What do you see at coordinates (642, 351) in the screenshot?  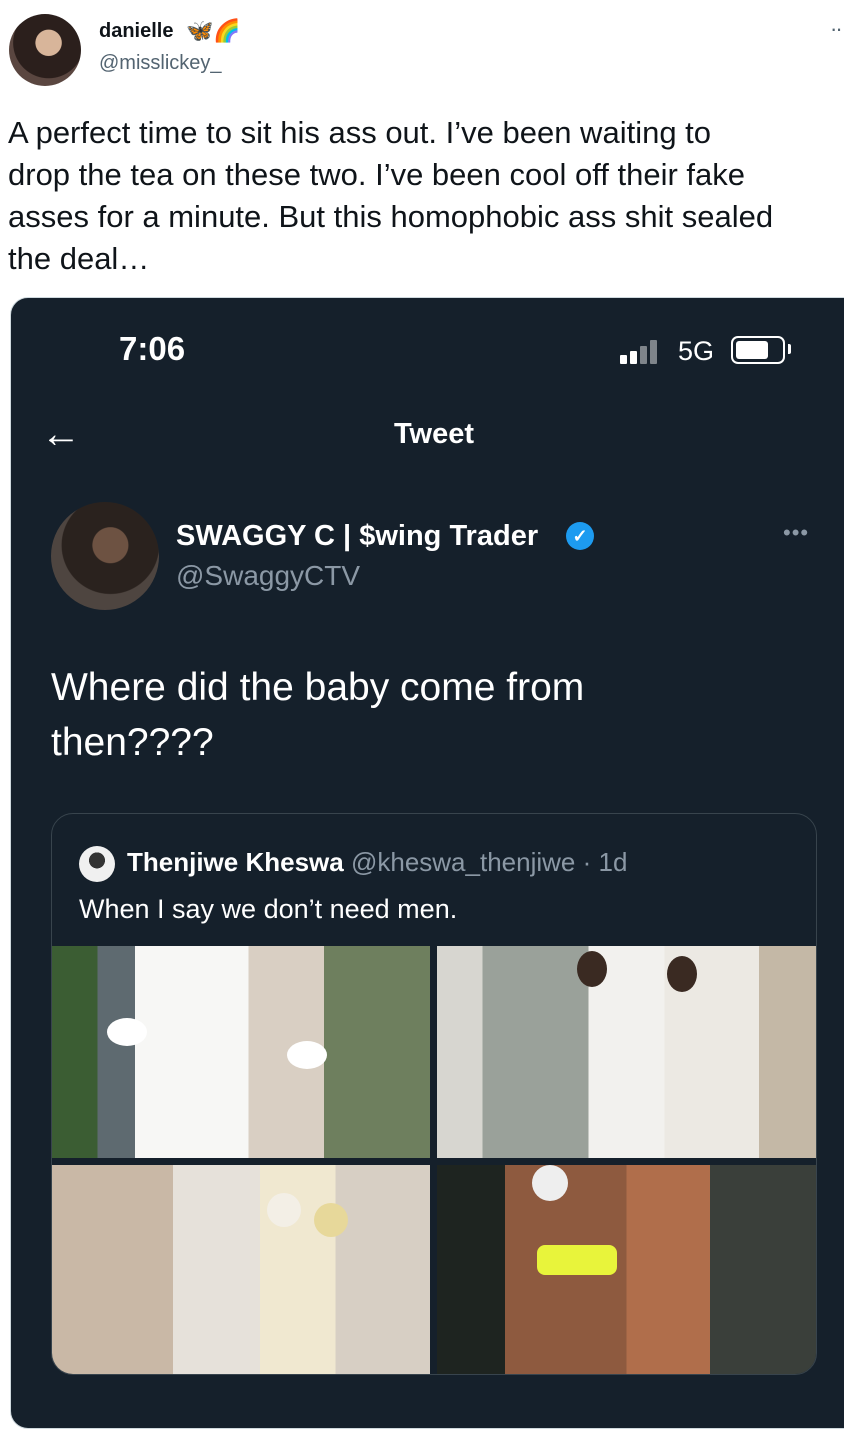 I see `signal-icon` at bounding box center [642, 351].